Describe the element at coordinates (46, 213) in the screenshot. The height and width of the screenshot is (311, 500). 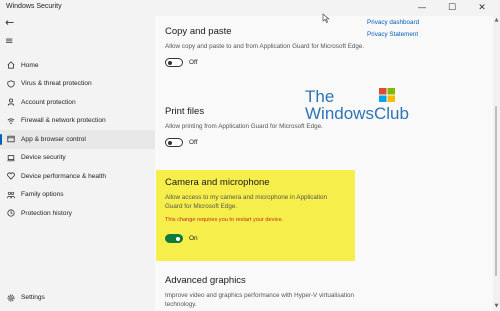
I see `sidebar-item-label: Protection history` at that location.